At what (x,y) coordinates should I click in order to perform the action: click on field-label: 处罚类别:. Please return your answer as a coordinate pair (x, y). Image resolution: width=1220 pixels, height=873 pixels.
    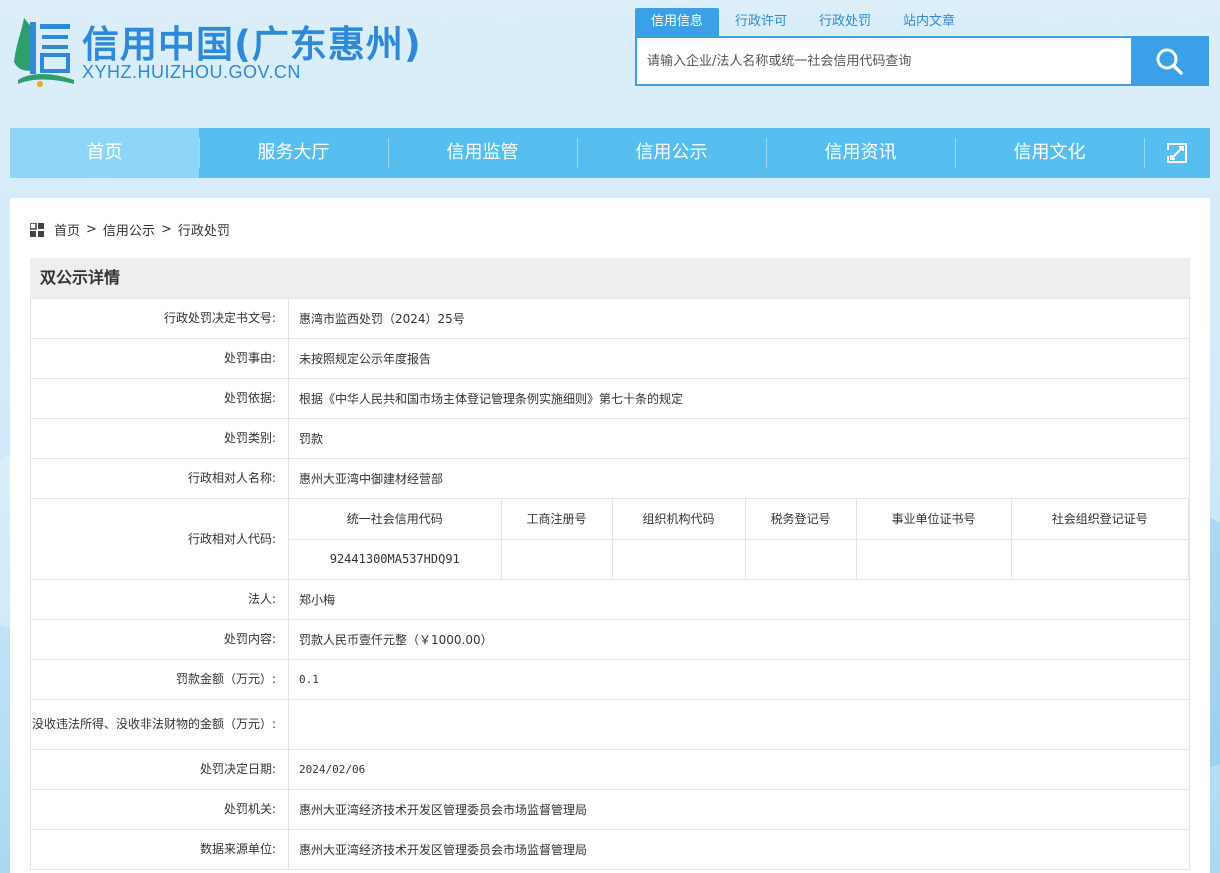
    Looking at the image, I should click on (159, 438).